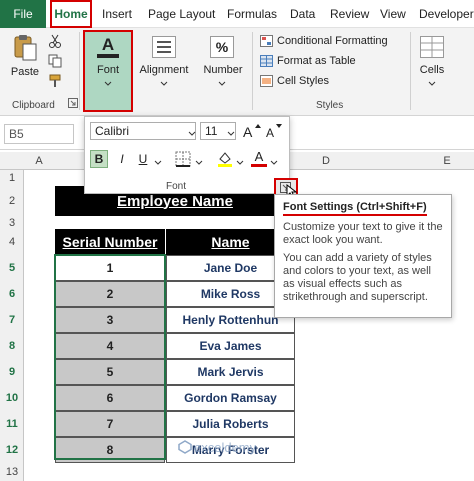  I want to click on row-header: 4, so click(12, 242).